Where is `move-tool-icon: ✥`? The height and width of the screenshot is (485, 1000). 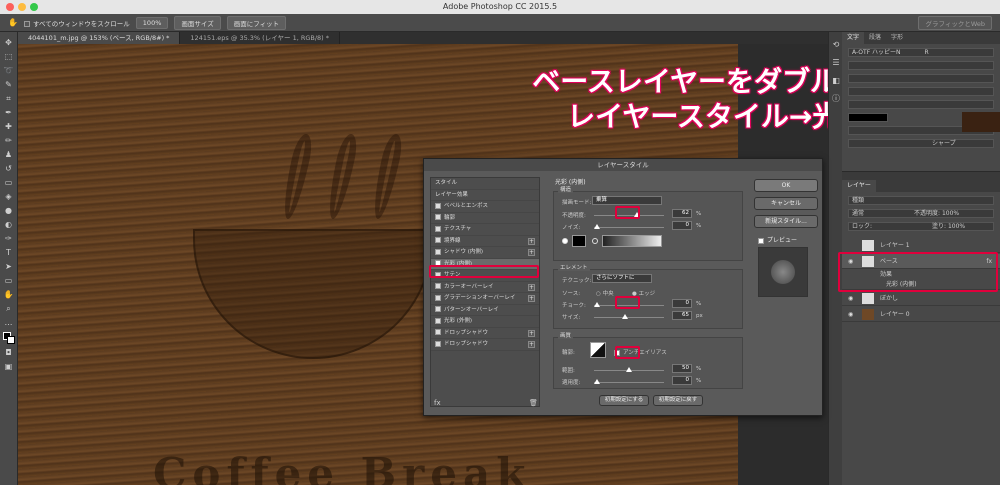
move-tool-icon: ✥ is located at coordinates (9, 43).